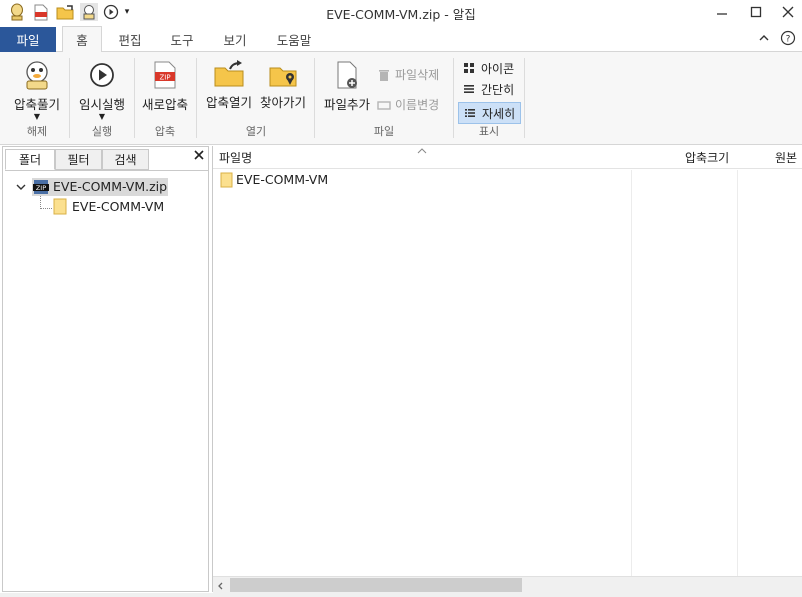 This screenshot has height=597, width=802. I want to click on close-button, so click(786, 12).